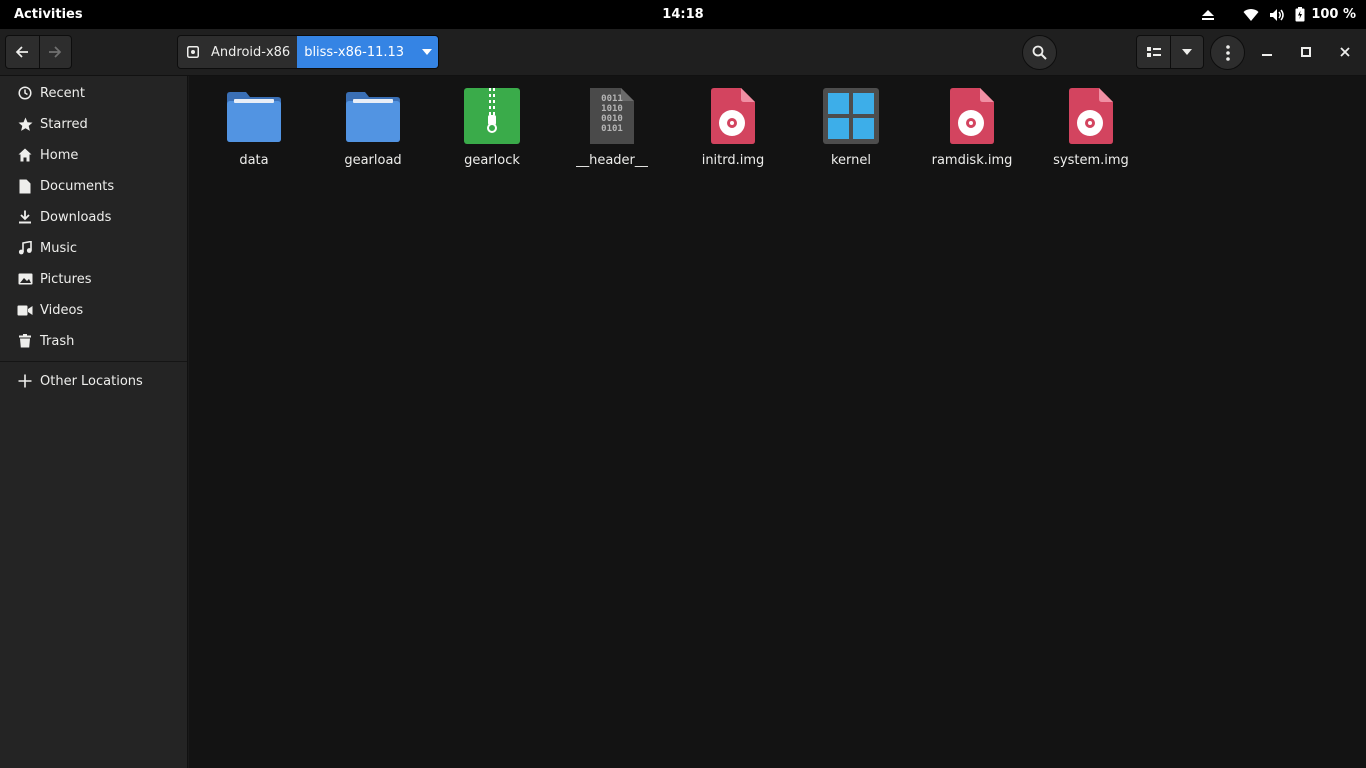 Image resolution: width=1366 pixels, height=768 pixels. I want to click on sidebar-item-documents: Documents, so click(93, 186).